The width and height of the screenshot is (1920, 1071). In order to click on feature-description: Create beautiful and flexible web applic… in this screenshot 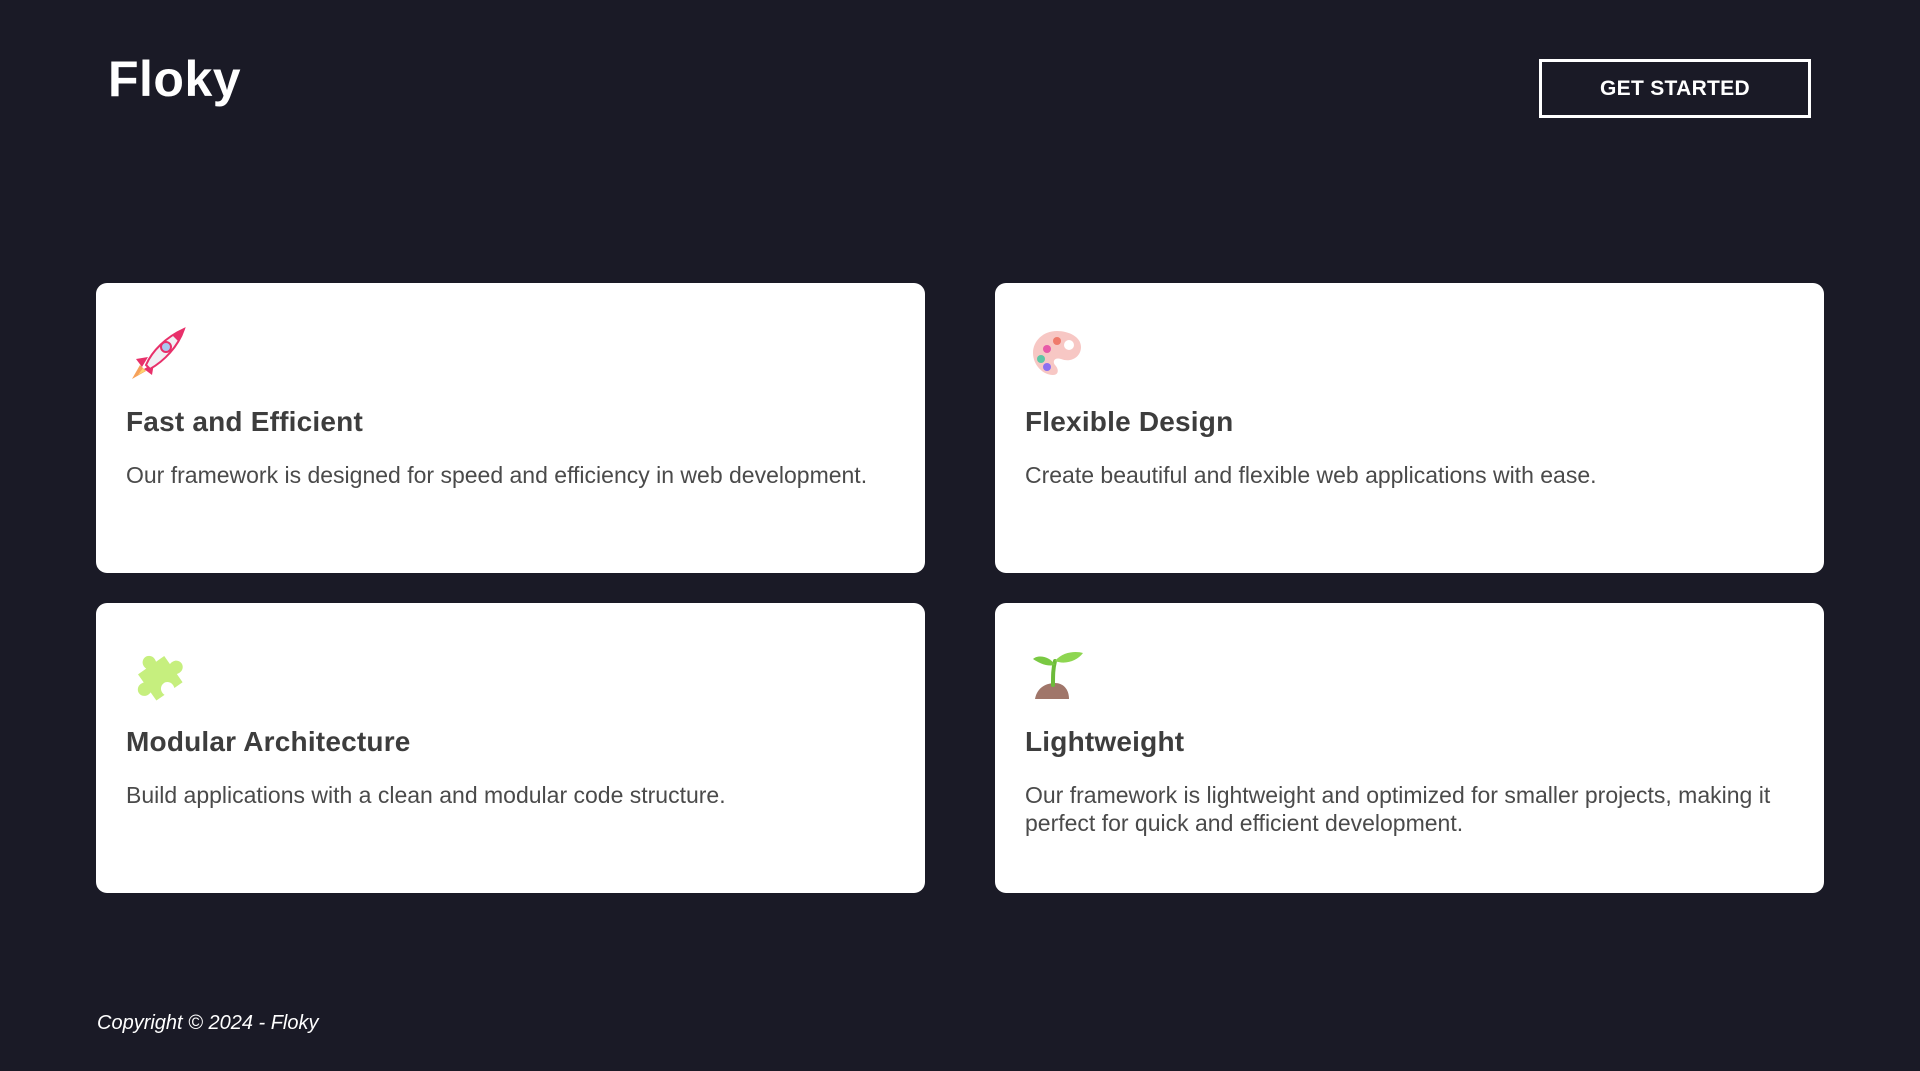, I will do `click(1311, 475)`.